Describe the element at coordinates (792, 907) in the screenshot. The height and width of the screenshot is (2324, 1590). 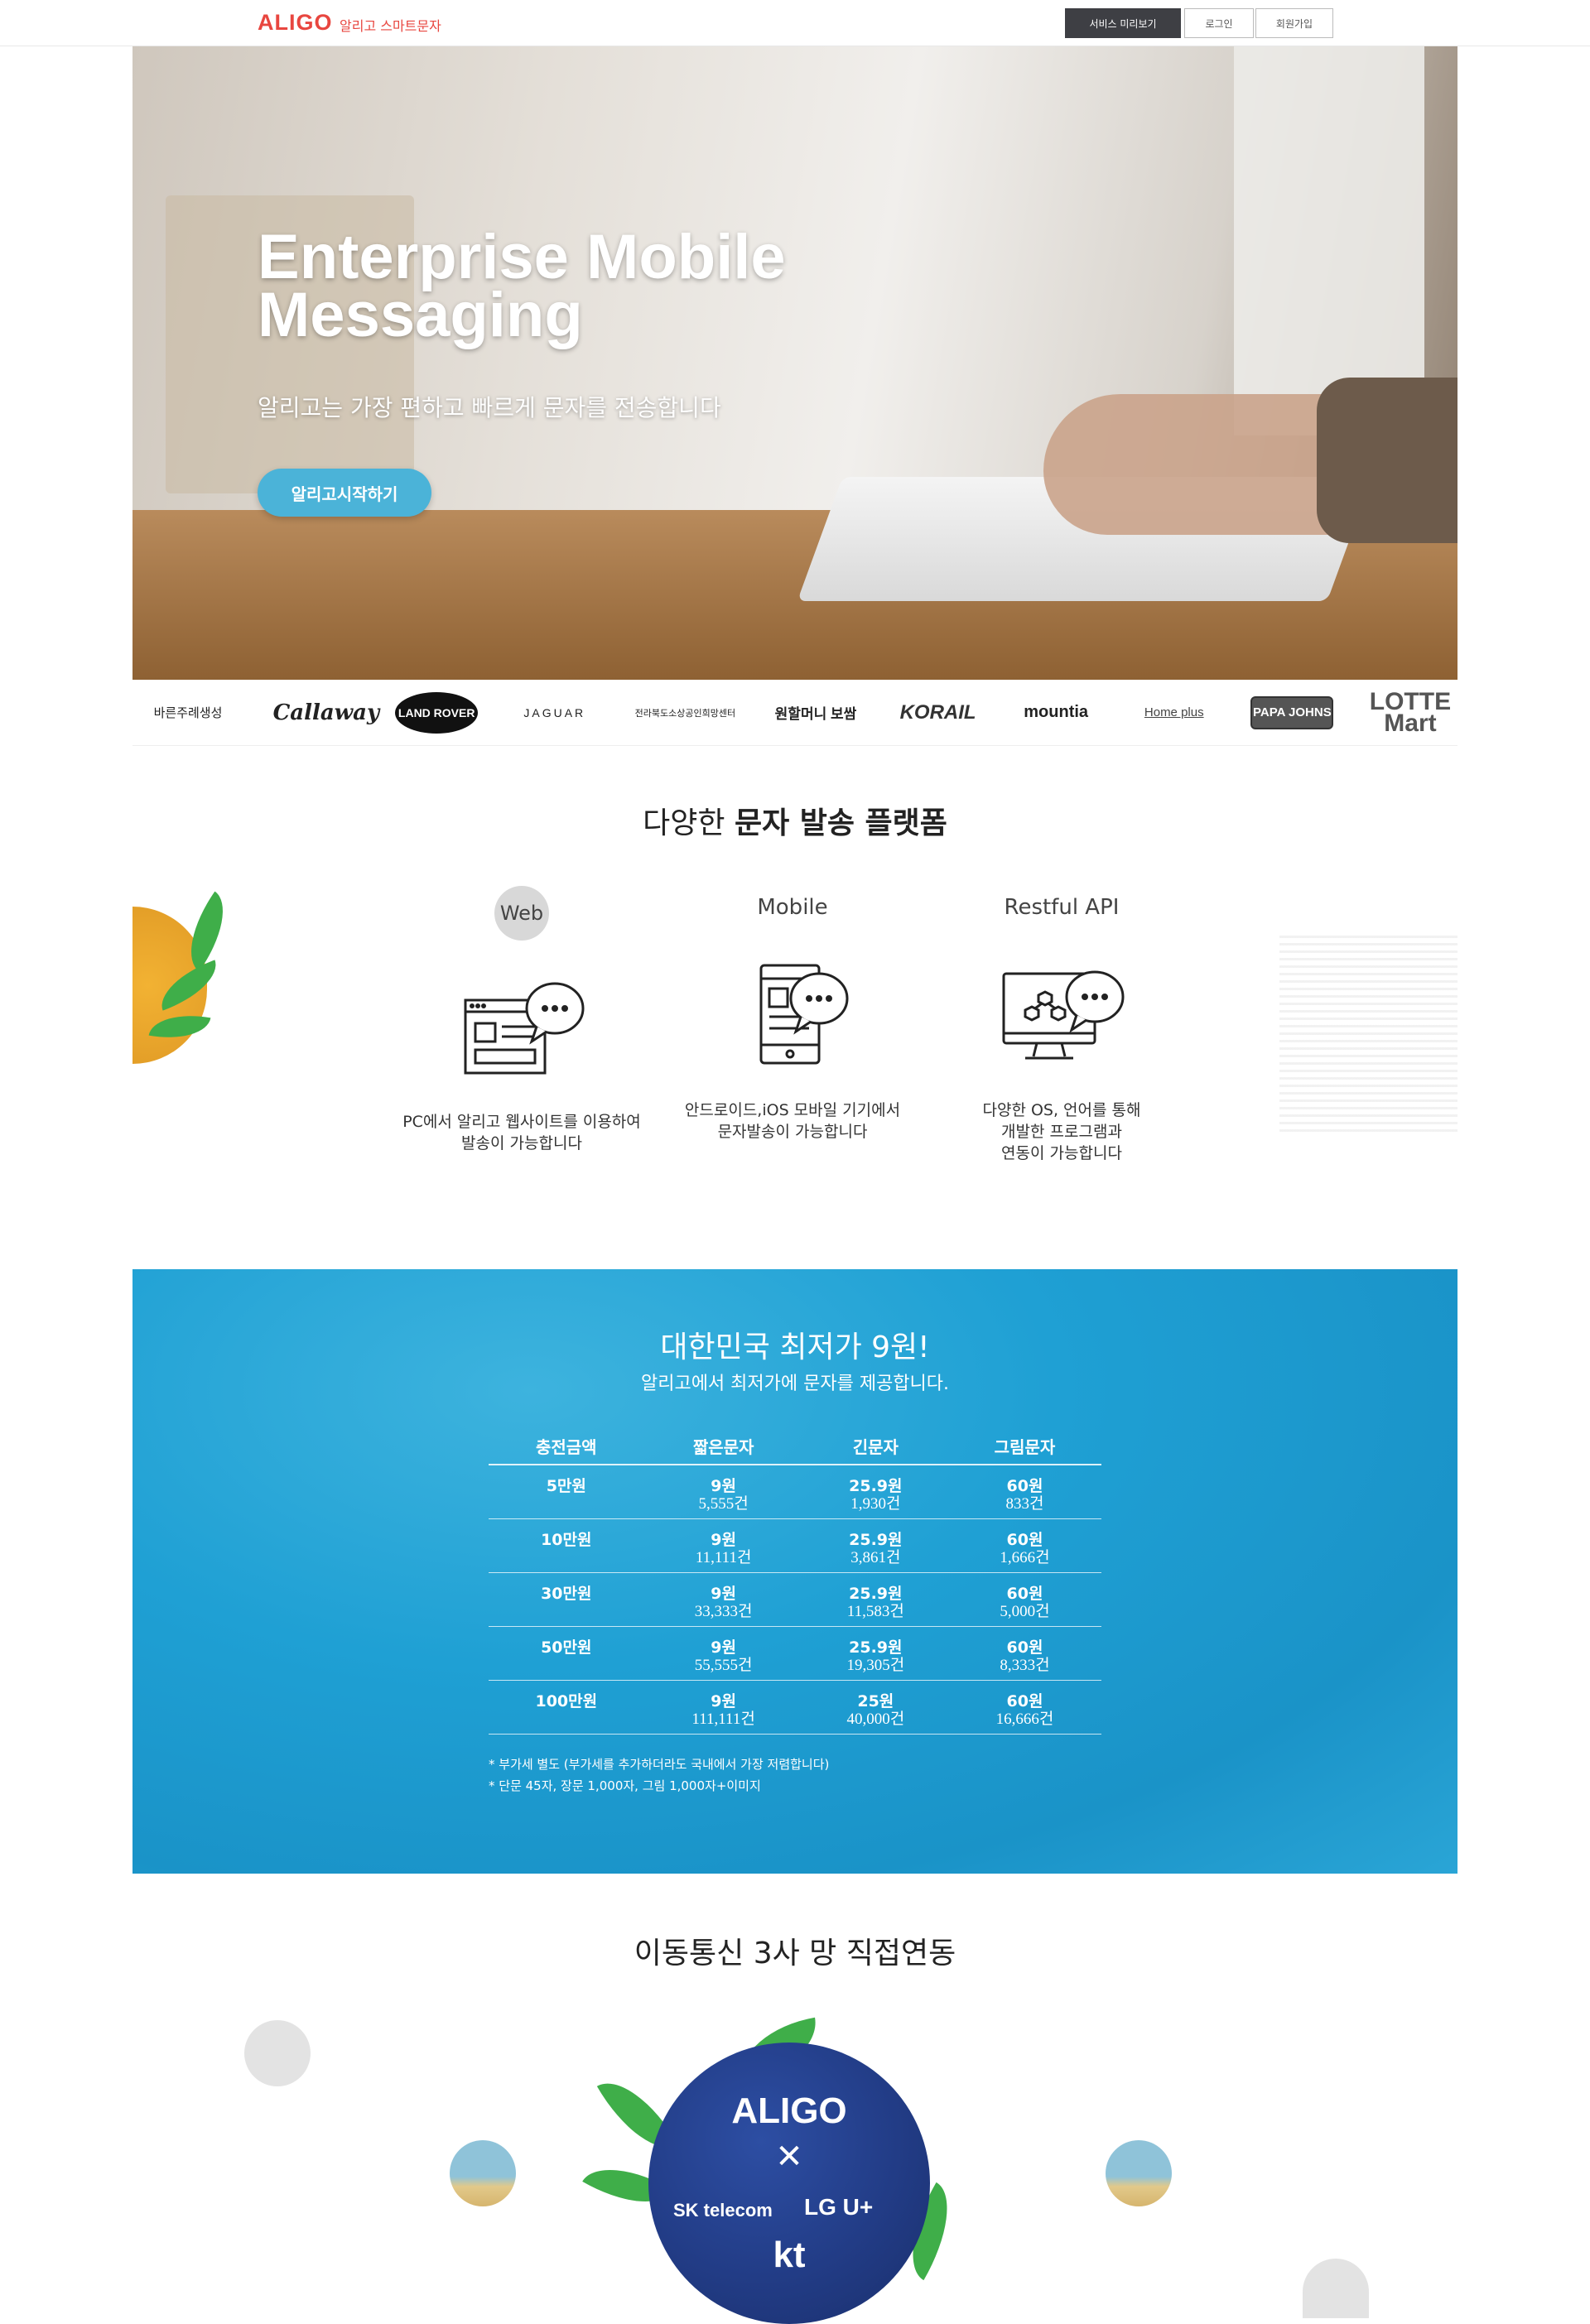
I see `platform-mobile-label: Mobile` at that location.